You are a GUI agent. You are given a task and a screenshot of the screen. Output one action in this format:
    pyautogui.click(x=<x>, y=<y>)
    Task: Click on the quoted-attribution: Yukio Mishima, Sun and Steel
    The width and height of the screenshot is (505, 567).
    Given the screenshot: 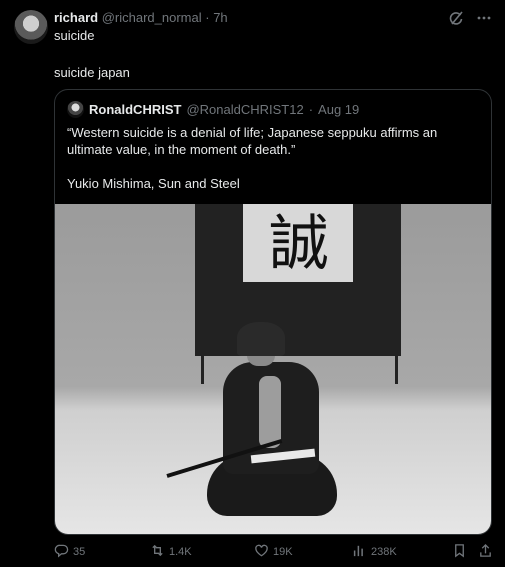 What is the action you would take?
    pyautogui.click(x=153, y=183)
    